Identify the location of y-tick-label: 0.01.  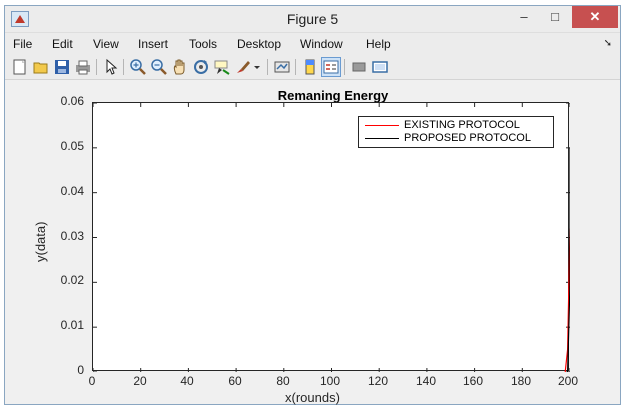
(72, 325).